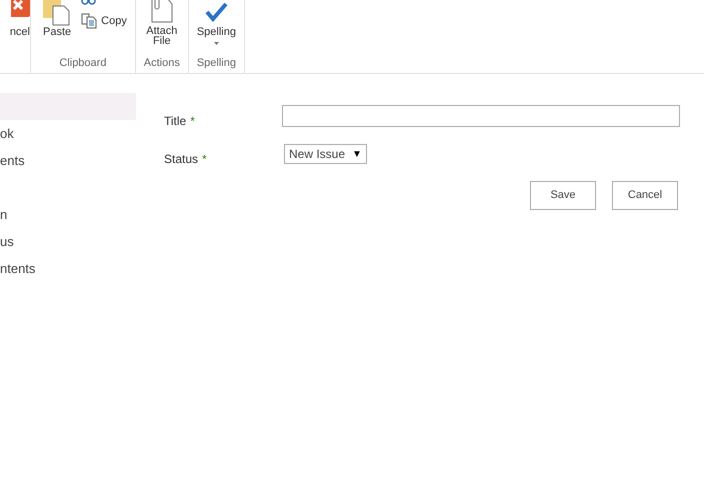  What do you see at coordinates (57, 19) in the screenshot?
I see `paste-button: Paste` at bounding box center [57, 19].